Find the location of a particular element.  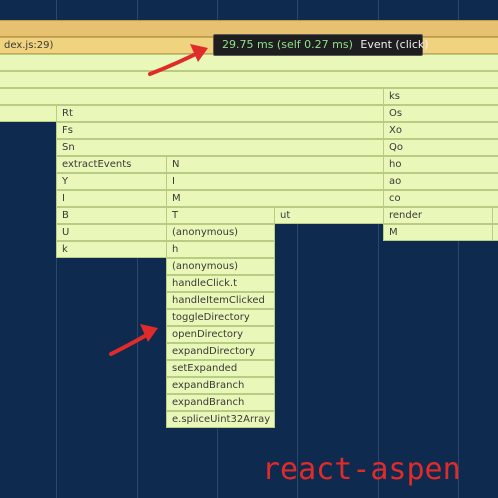

flame-frame: Rt is located at coordinates (220, 113).